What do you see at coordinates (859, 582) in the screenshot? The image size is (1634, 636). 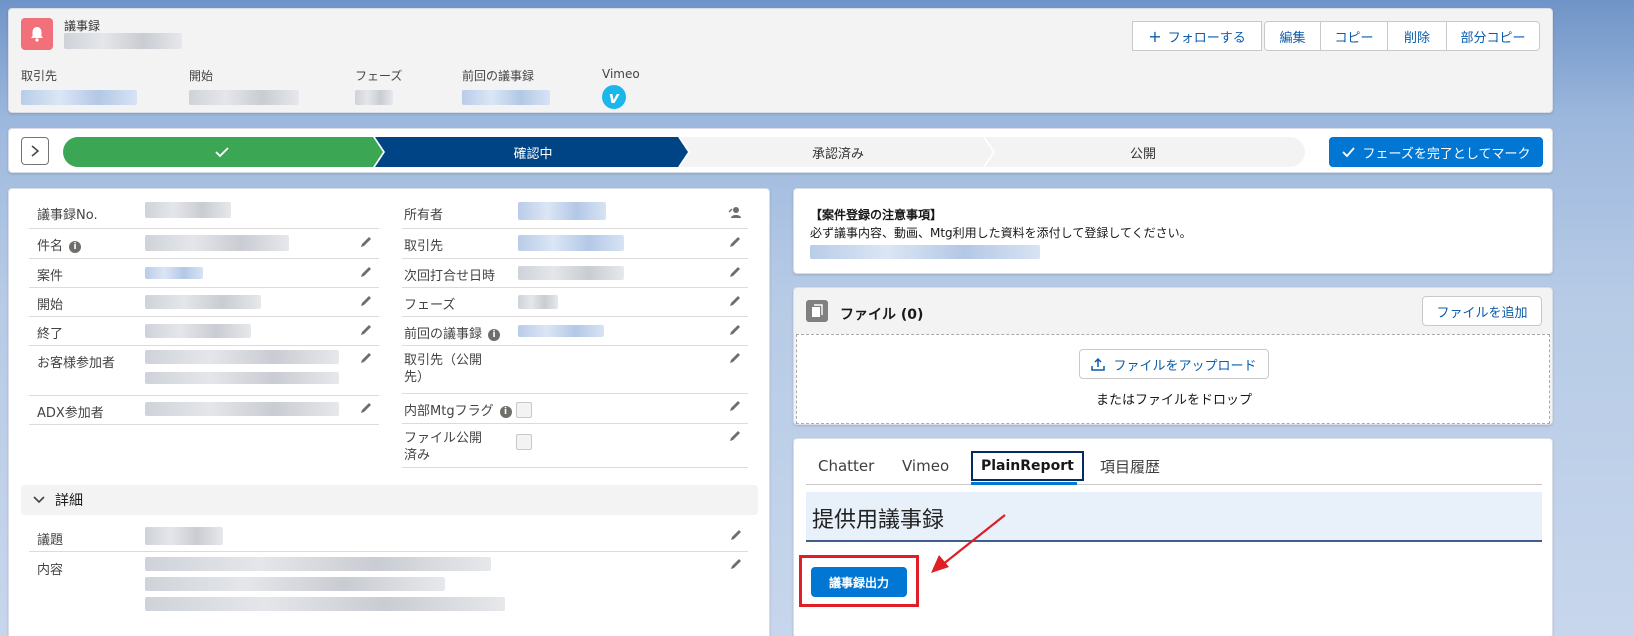 I see `export-minutes-button: 議事録出力` at bounding box center [859, 582].